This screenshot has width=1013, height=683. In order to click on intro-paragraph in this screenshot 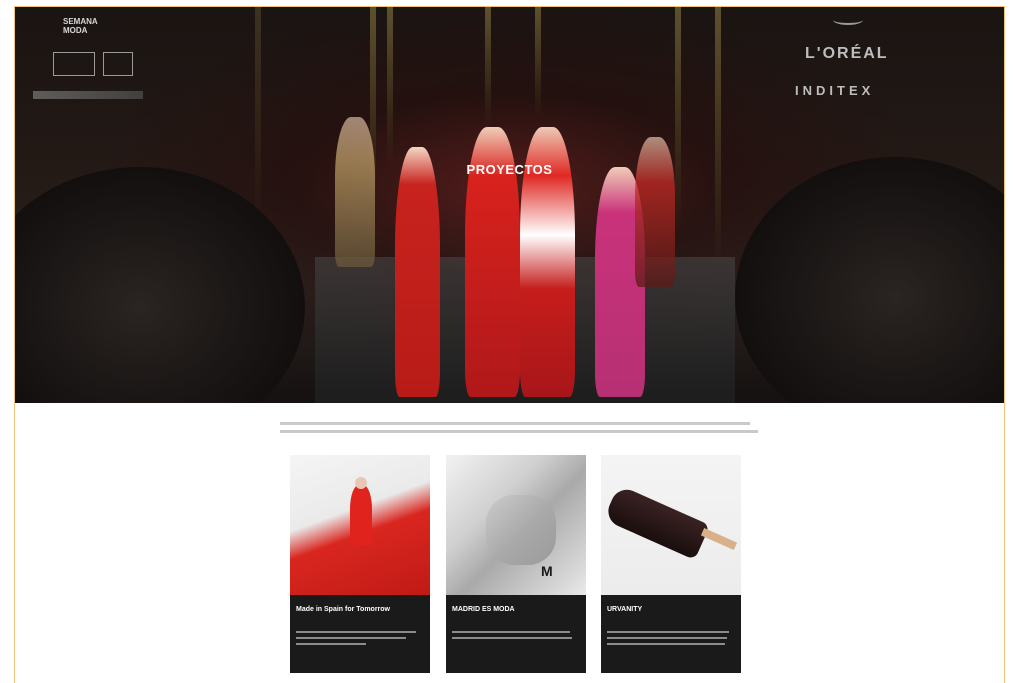, I will do `click(520, 426)`.